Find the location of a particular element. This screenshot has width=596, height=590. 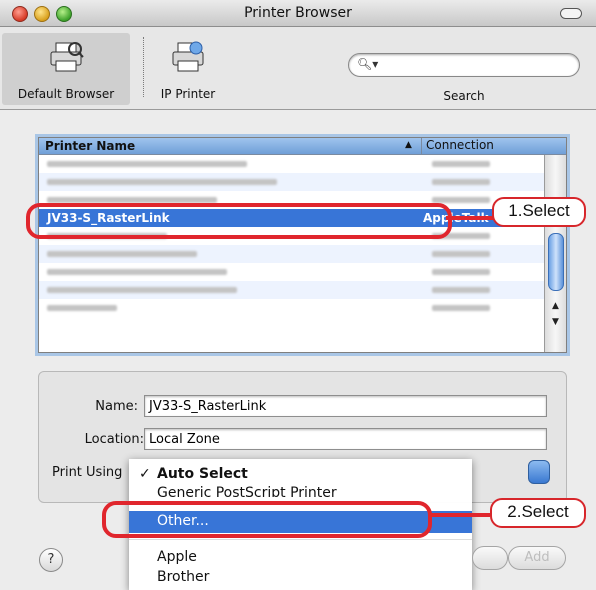

more-printers-button is located at coordinates (490, 558).